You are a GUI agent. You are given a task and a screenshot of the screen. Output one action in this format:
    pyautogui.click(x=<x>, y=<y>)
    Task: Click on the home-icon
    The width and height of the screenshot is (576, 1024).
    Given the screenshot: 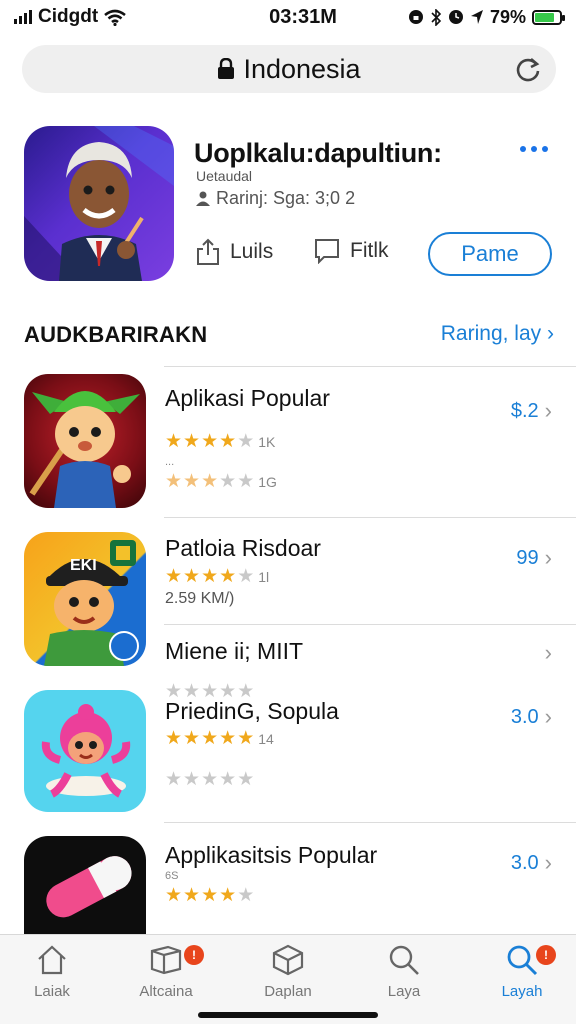 What is the action you would take?
    pyautogui.click(x=52, y=960)
    